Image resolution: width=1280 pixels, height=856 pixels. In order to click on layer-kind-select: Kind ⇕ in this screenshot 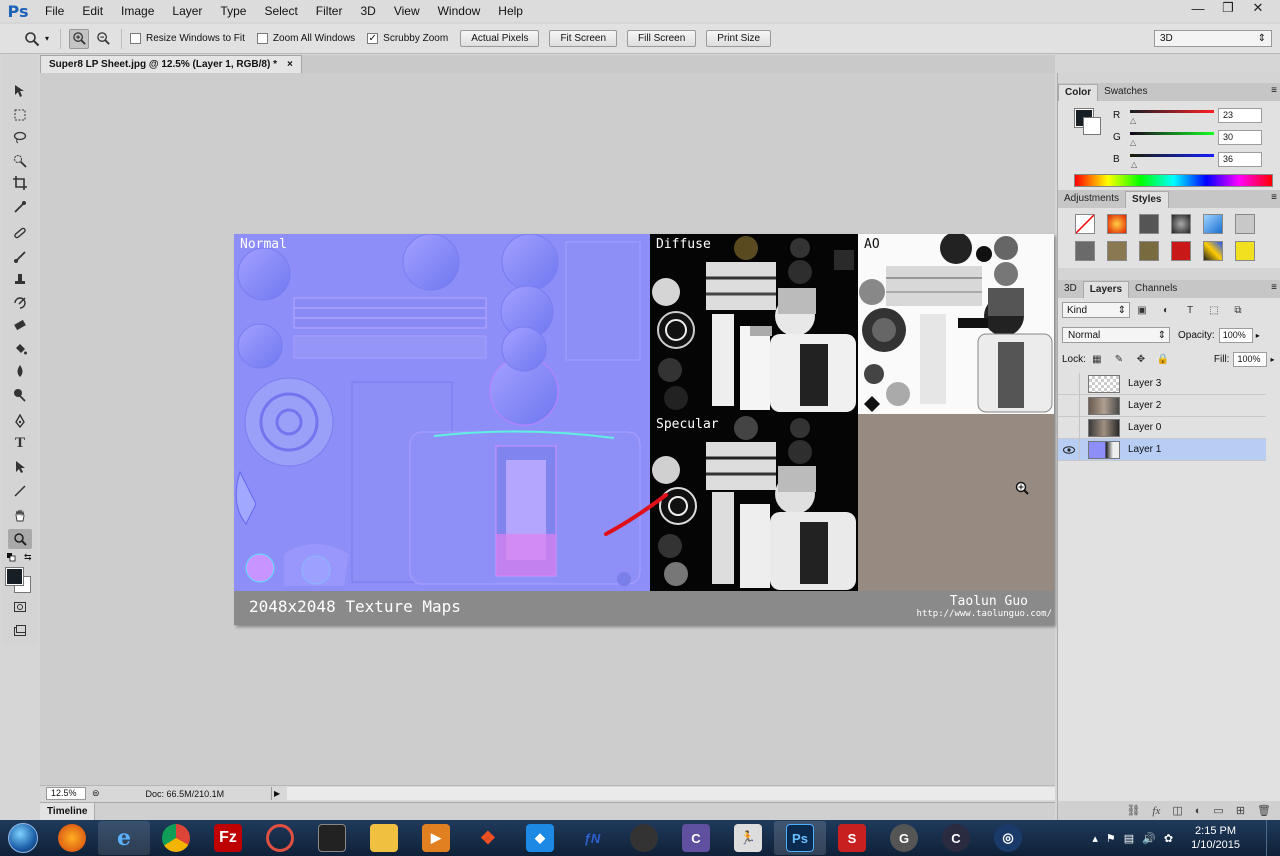, I will do `click(1096, 310)`.